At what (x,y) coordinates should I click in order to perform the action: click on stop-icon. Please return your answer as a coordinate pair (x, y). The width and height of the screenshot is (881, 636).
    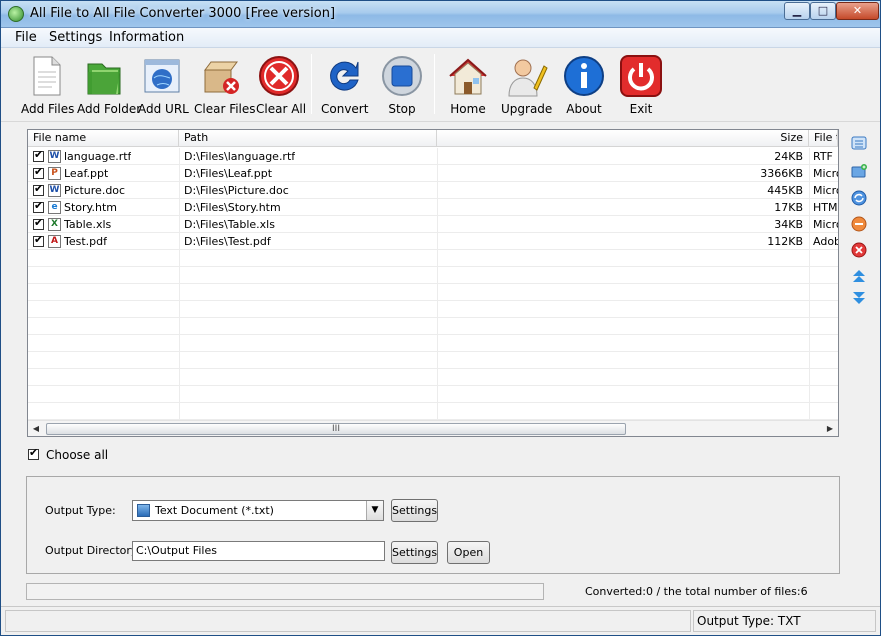
    Looking at the image, I should click on (402, 76).